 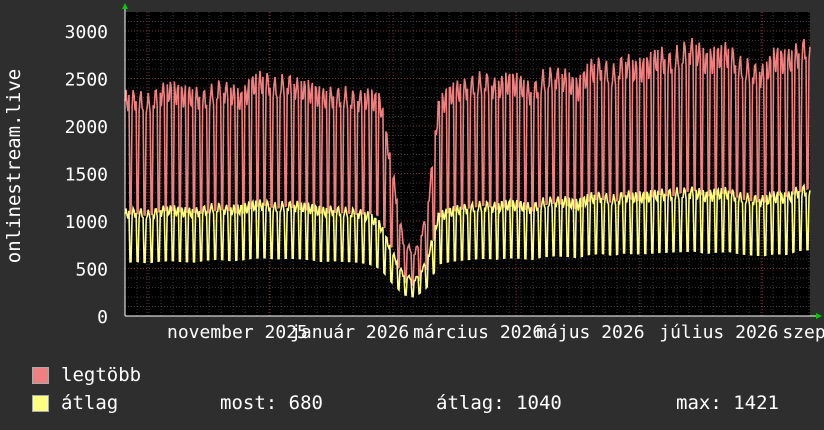 I want to click on x-tick-label: március 2026, so click(x=478, y=332).